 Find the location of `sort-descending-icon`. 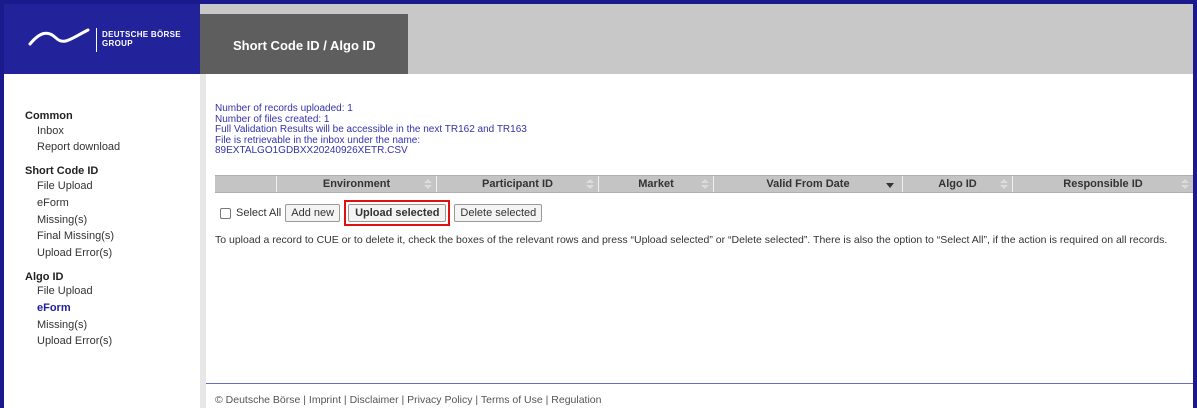

sort-descending-icon is located at coordinates (890, 185).